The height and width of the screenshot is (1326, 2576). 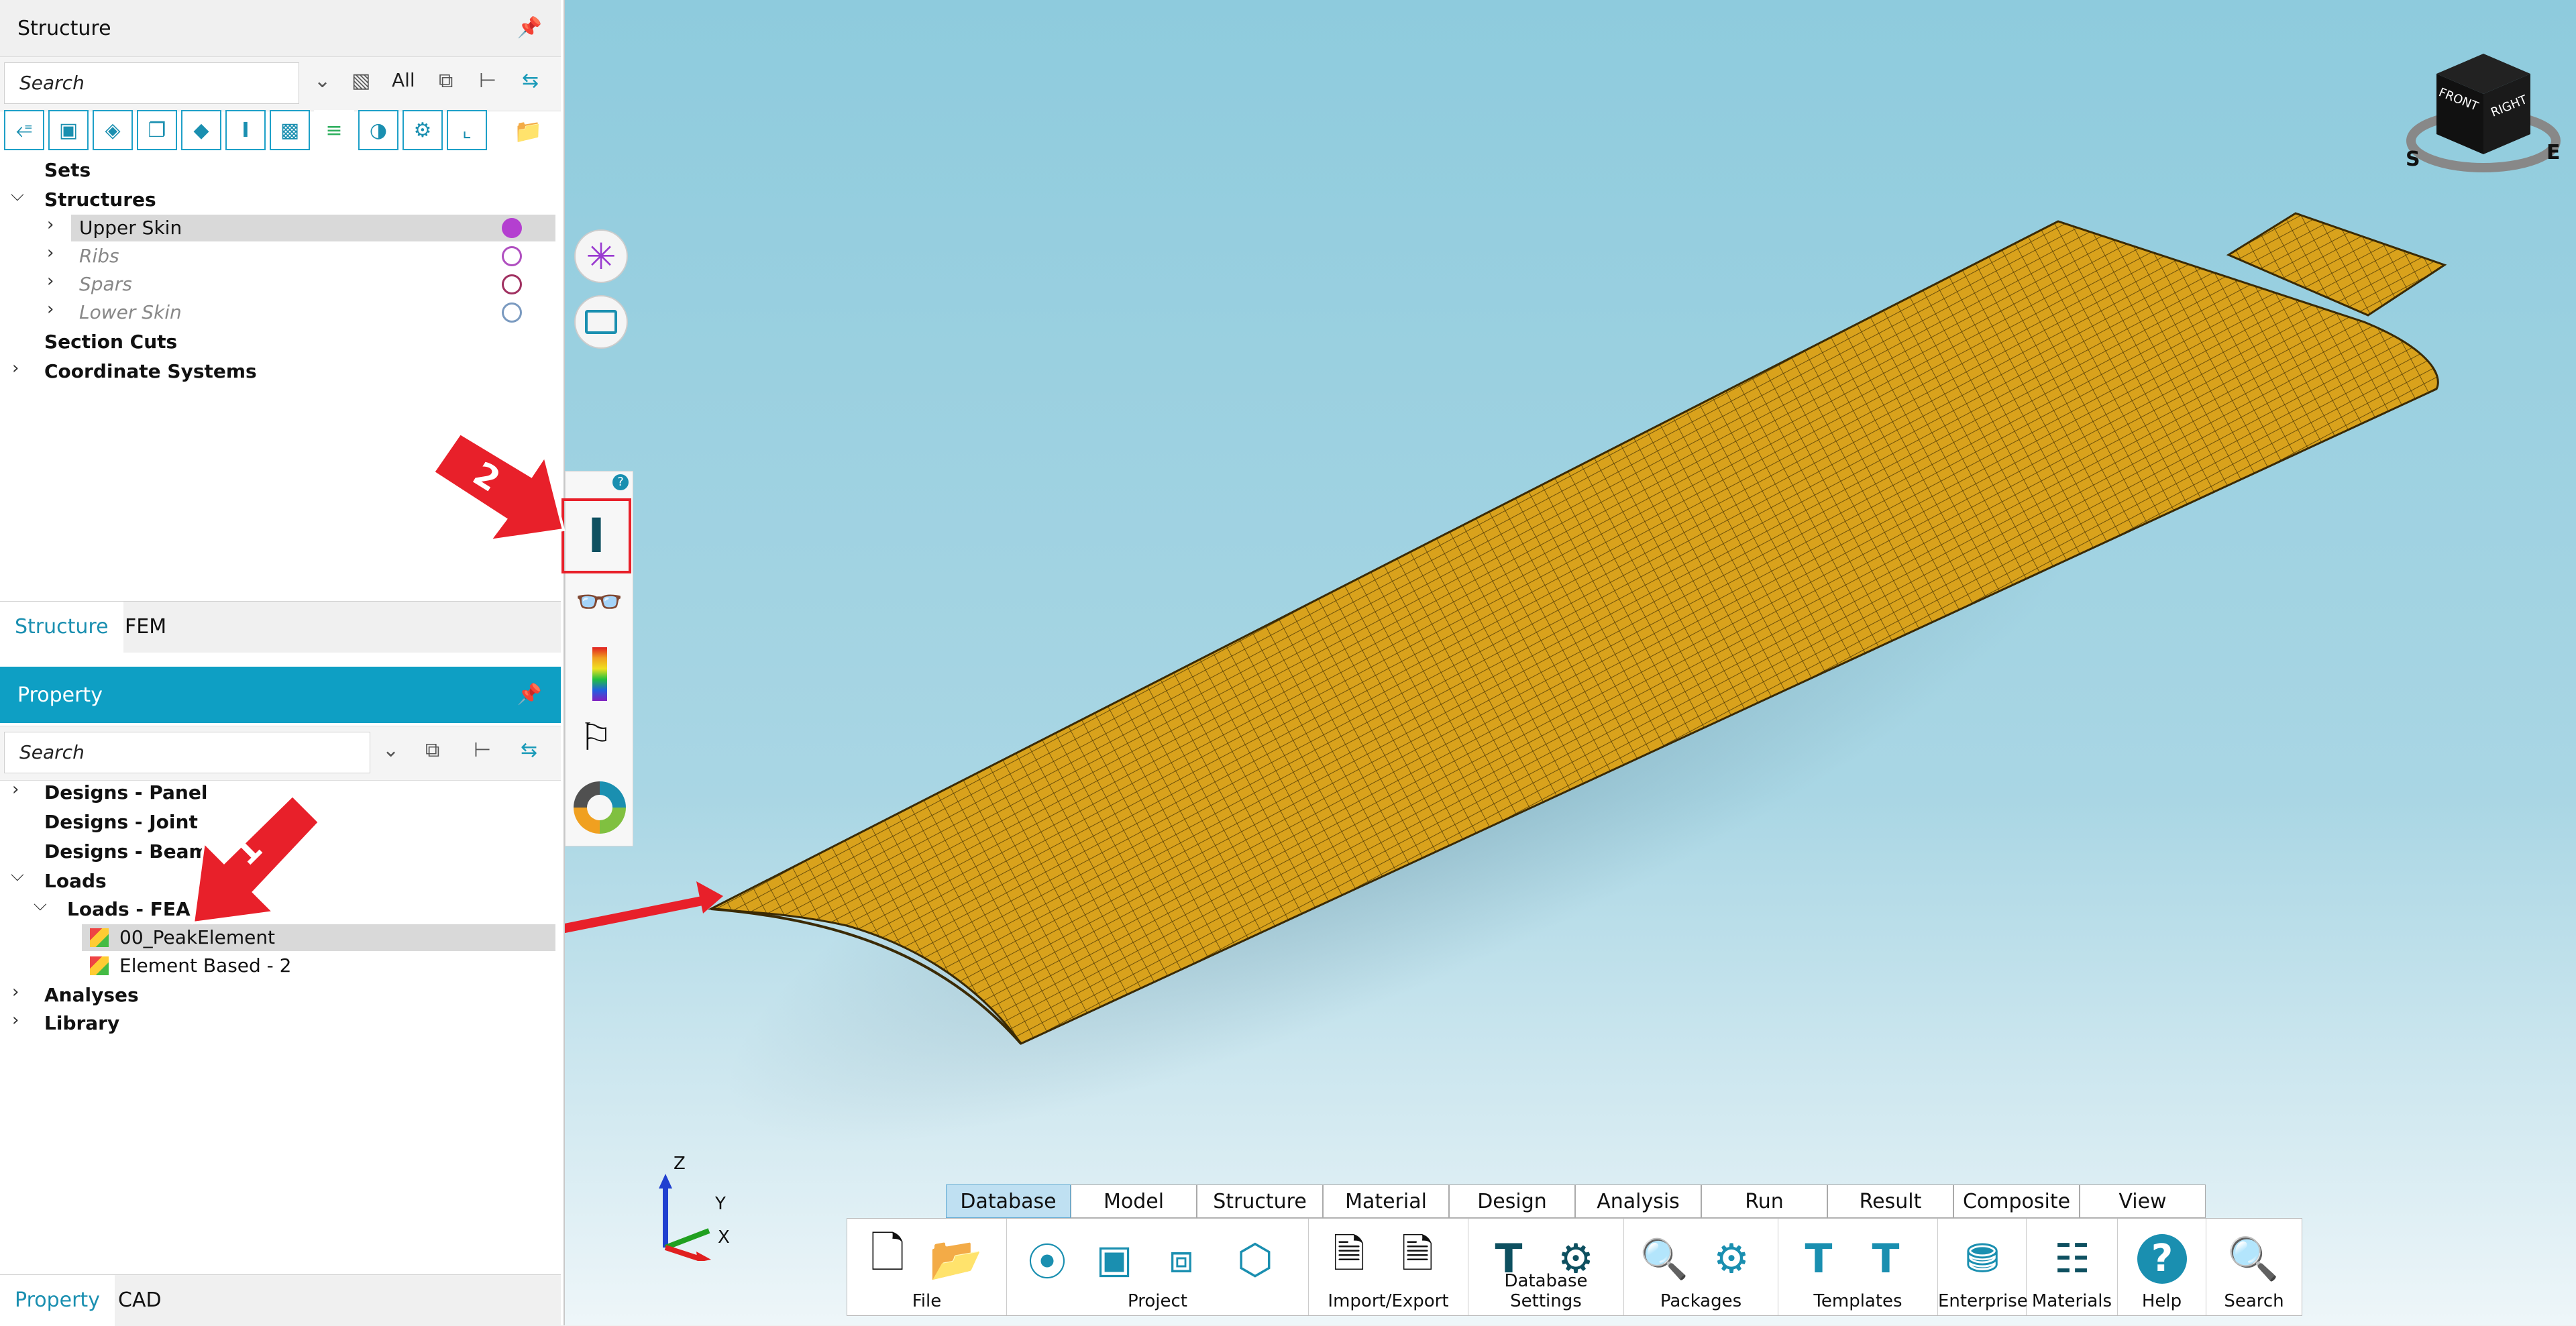 What do you see at coordinates (157, 130) in the screenshot?
I see `joint-icon: ❐` at bounding box center [157, 130].